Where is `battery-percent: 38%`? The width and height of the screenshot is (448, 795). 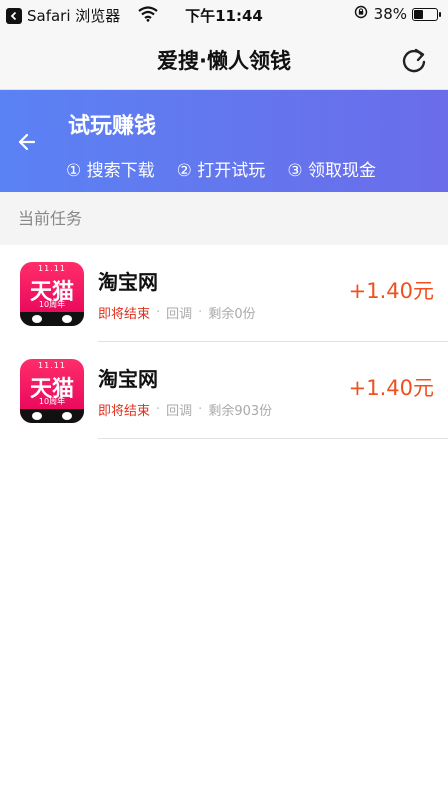 battery-percent: 38% is located at coordinates (390, 14).